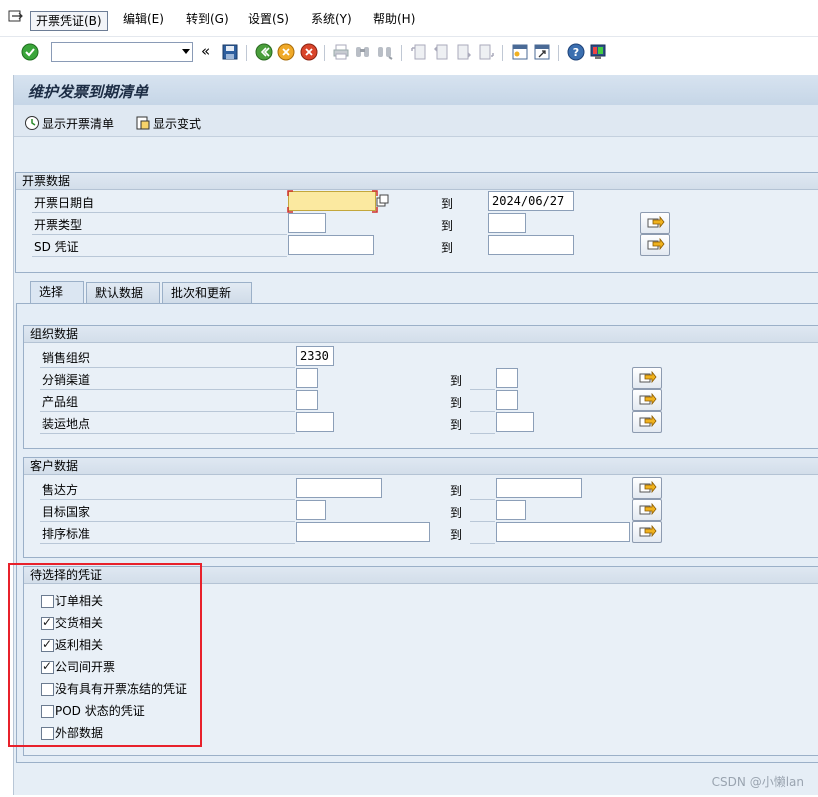  What do you see at coordinates (507, 400) in the screenshot?
I see `division-to-input` at bounding box center [507, 400].